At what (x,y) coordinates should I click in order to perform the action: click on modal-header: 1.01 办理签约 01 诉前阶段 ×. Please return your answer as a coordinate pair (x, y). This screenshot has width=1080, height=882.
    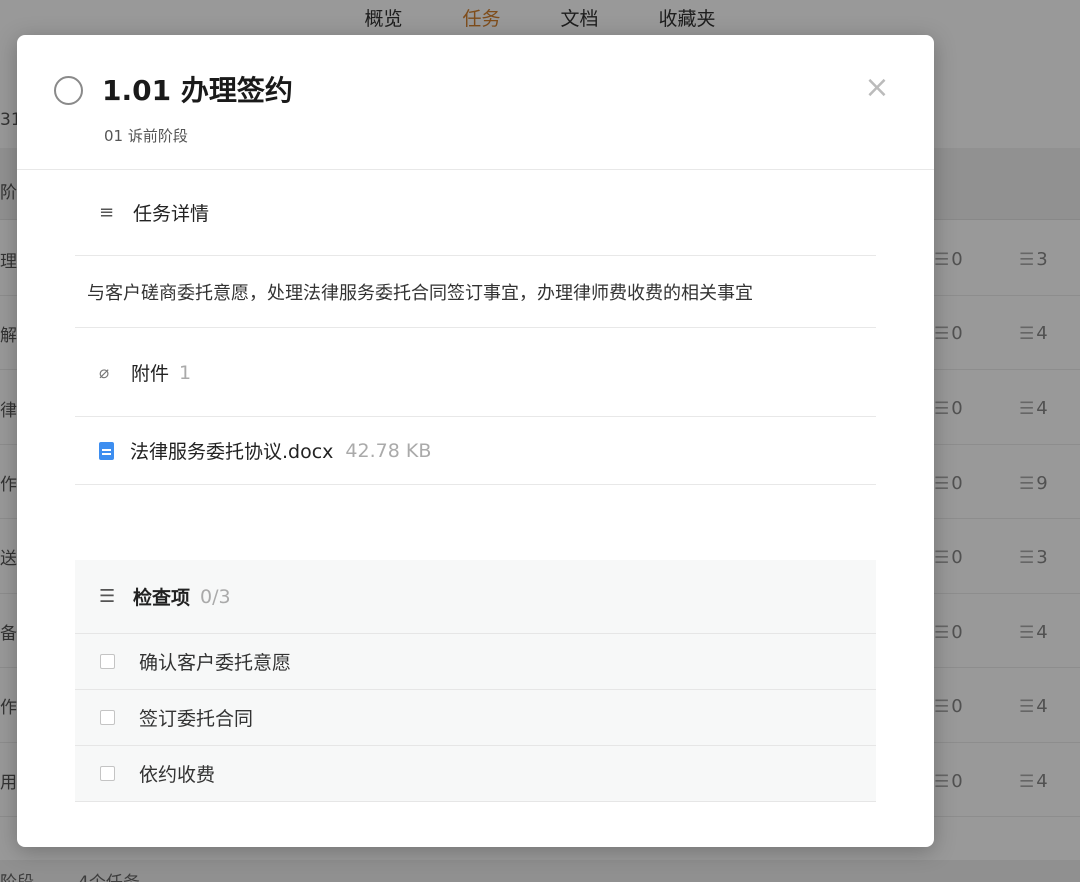
    Looking at the image, I should click on (475, 102).